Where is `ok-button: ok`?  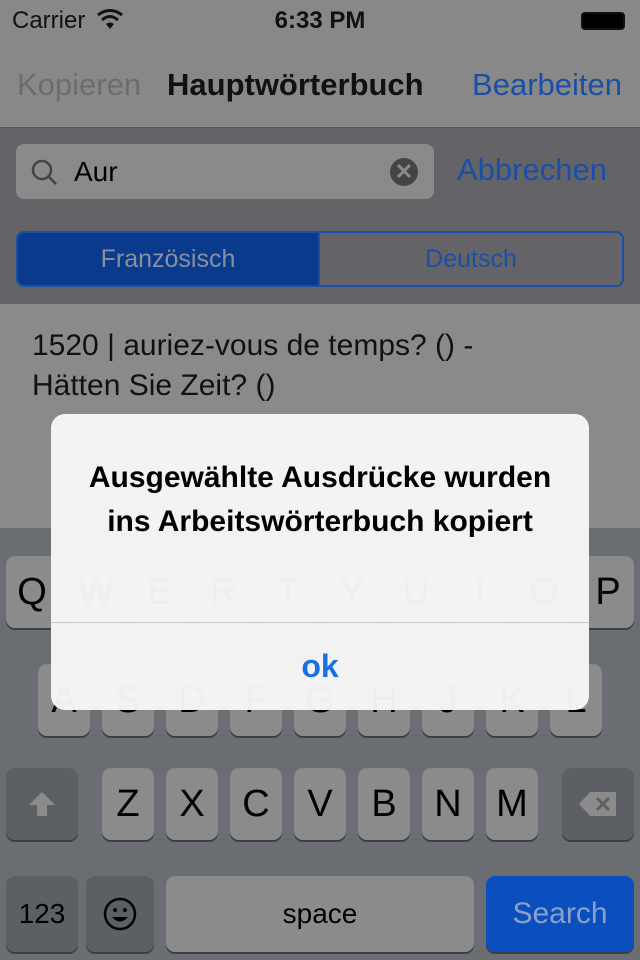
ok-button: ok is located at coordinates (320, 666).